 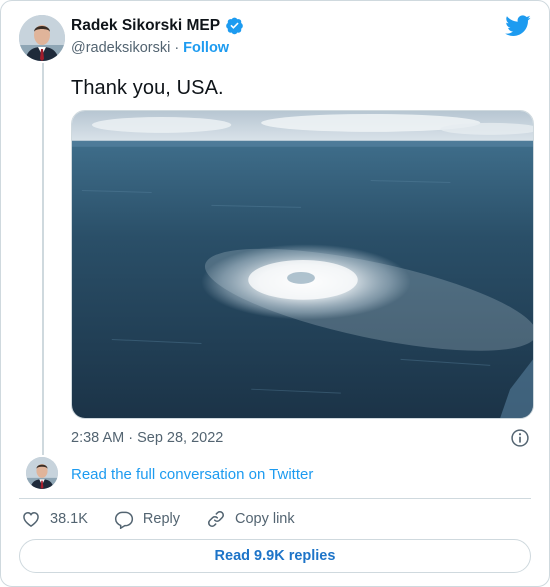 What do you see at coordinates (120, 48) in the screenshot?
I see `author-handle: @radeksikorski` at bounding box center [120, 48].